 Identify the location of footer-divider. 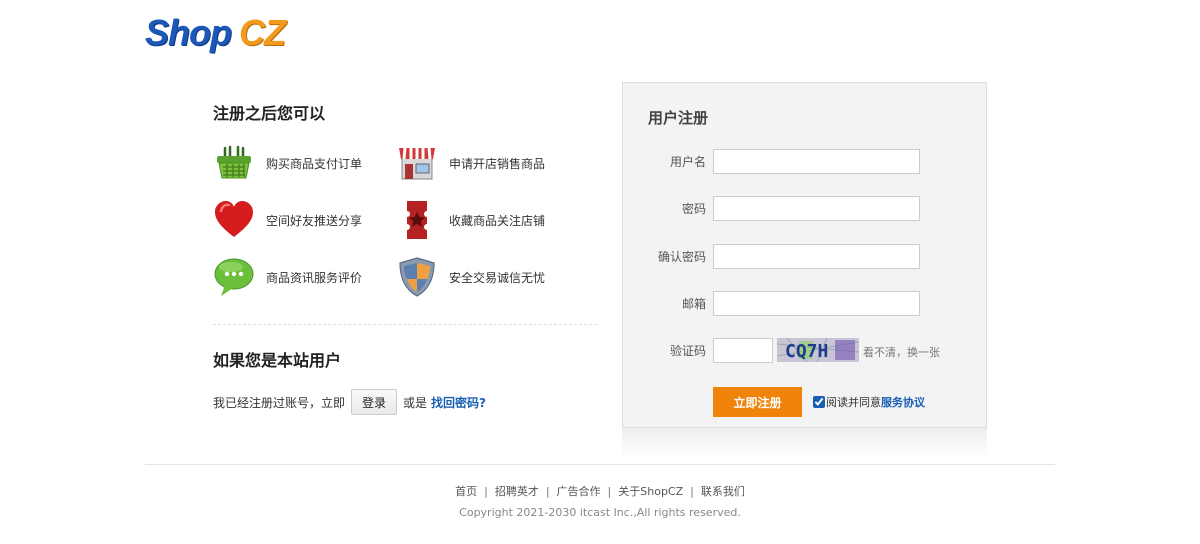
(600, 464).